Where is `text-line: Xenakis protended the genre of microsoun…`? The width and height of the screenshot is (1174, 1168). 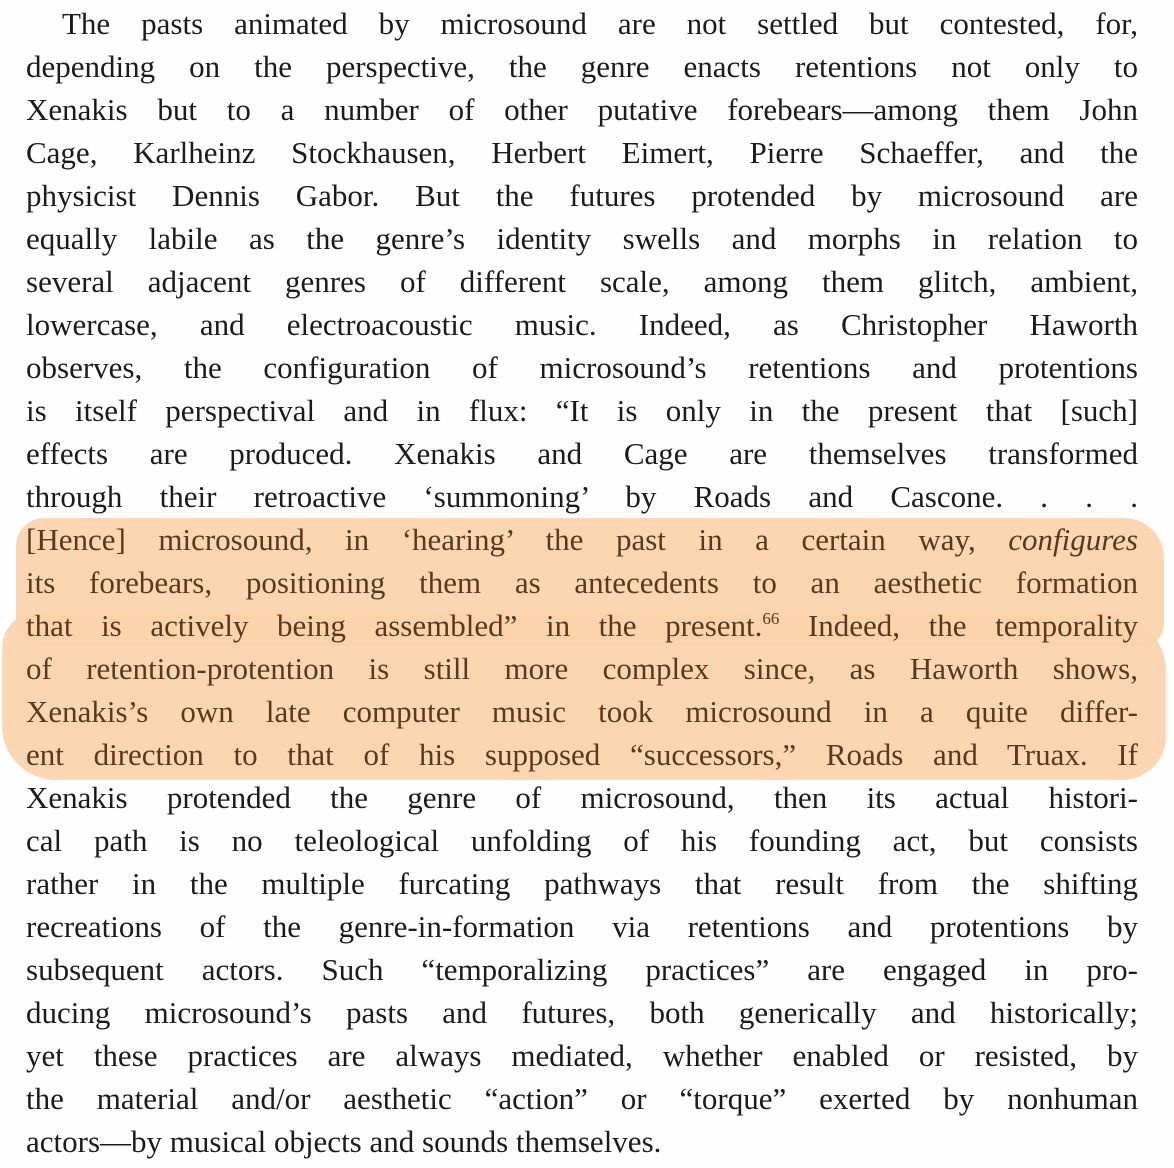 text-line: Xenakis protended the genre of microsoun… is located at coordinates (582, 797).